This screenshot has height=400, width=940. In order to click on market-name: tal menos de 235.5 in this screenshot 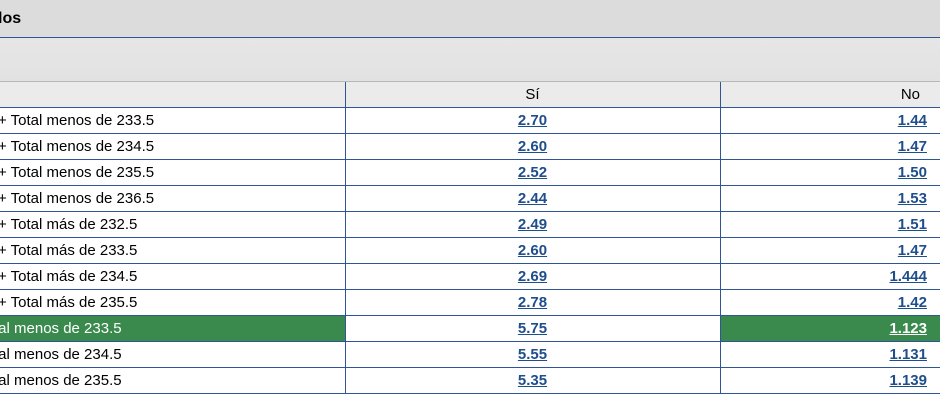, I will do `click(61, 380)`.